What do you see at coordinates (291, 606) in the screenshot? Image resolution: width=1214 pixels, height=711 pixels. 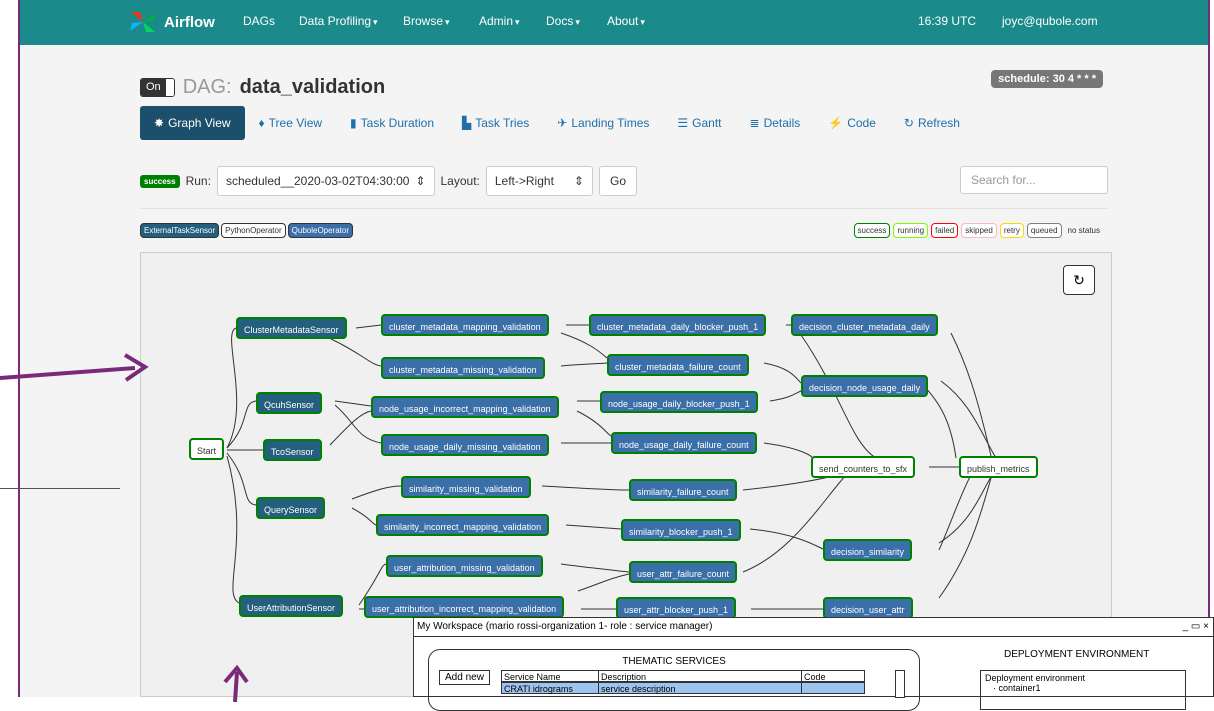 I see `task-node: UserAttributionSensor` at bounding box center [291, 606].